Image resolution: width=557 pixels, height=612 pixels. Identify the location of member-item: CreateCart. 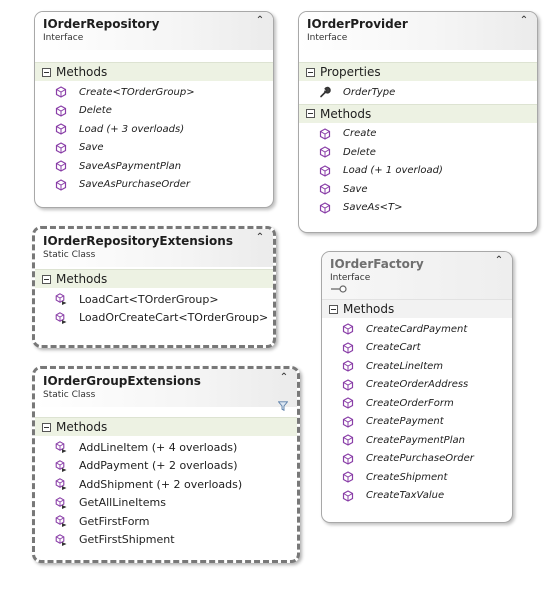
(417, 348).